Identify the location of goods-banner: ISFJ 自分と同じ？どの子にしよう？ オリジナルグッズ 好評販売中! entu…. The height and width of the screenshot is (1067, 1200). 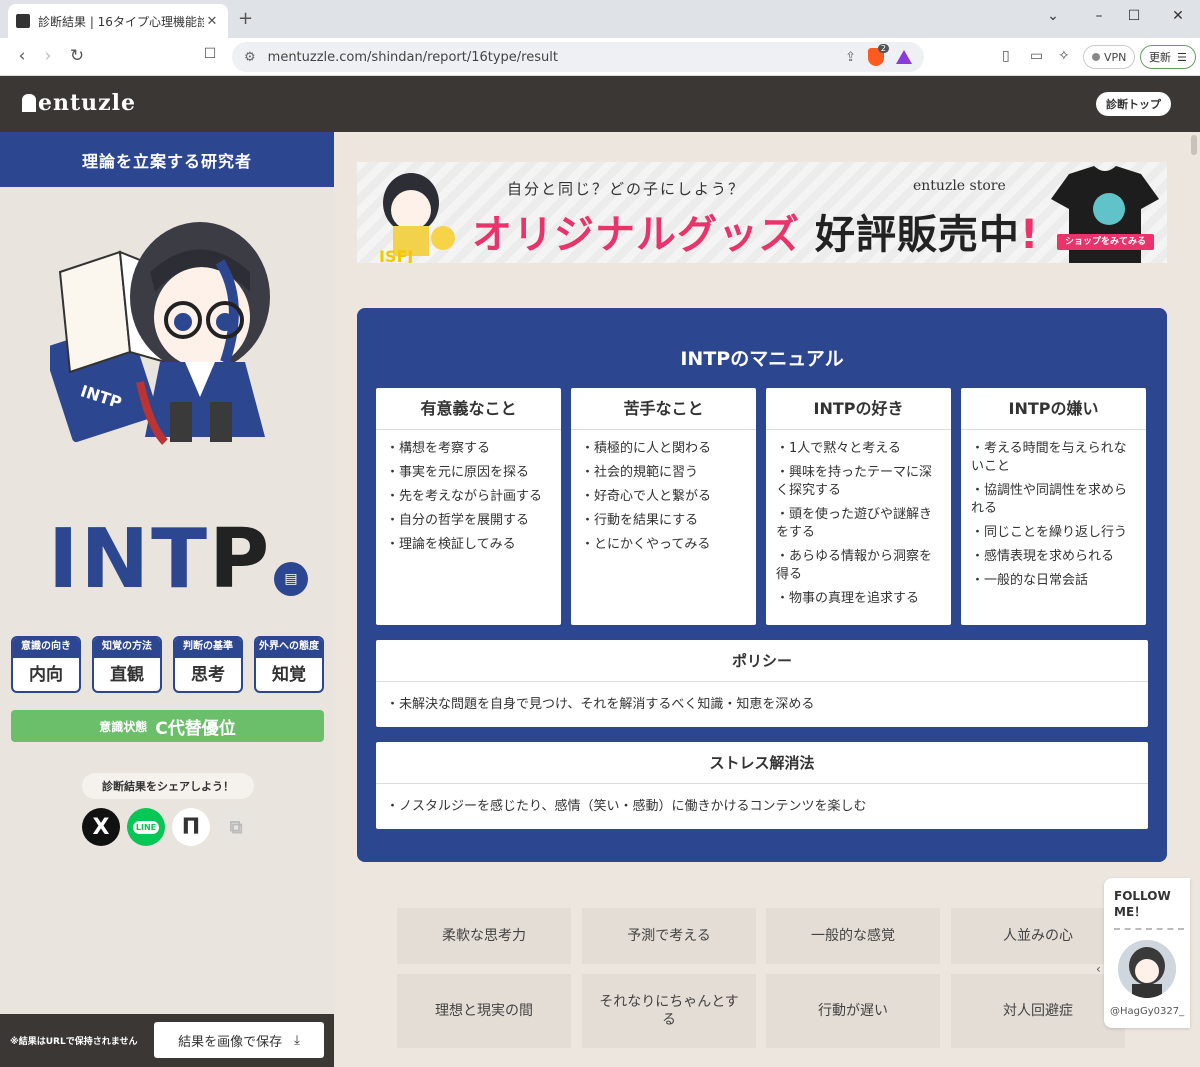
(762, 212).